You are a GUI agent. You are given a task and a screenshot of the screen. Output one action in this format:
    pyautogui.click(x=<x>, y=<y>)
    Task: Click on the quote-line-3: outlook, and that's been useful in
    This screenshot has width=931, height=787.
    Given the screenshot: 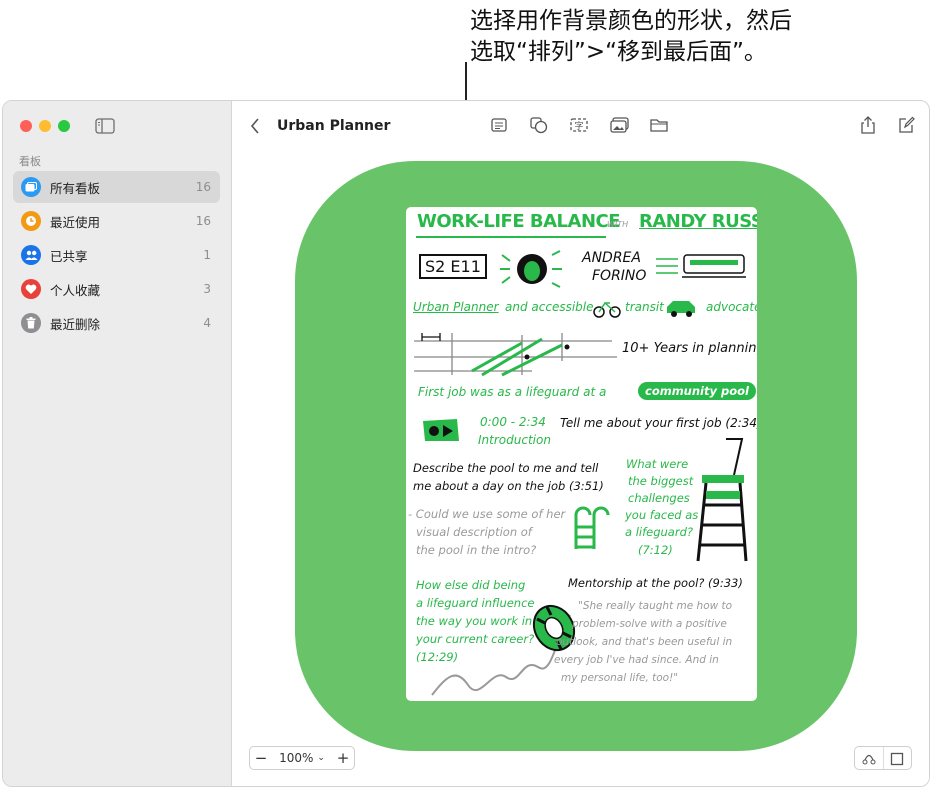 What is the action you would take?
    pyautogui.click(x=644, y=642)
    